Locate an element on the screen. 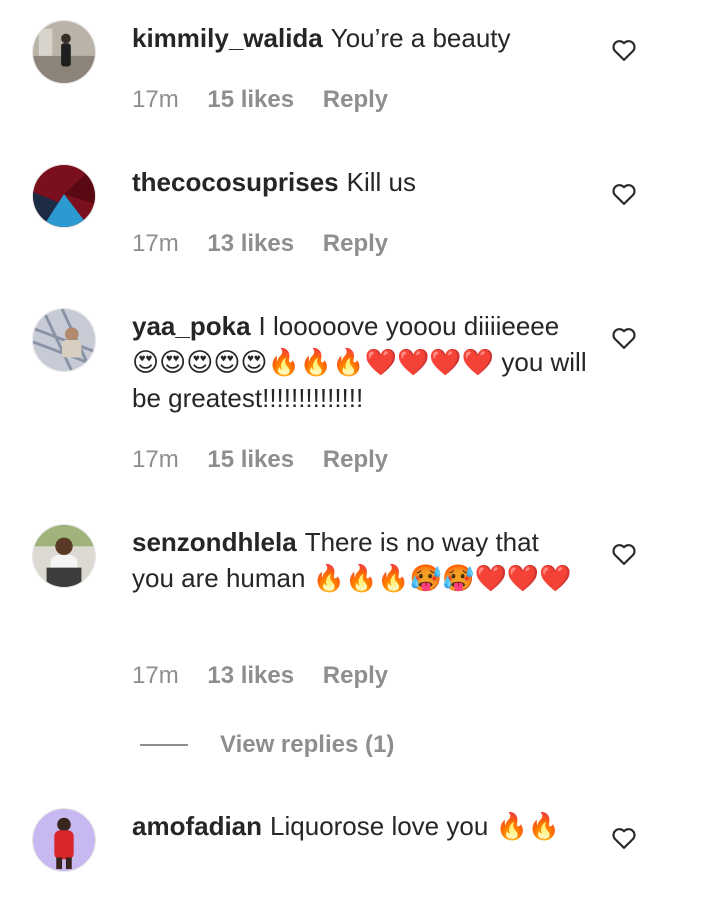 This screenshot has height=907, width=720. comment-text: You’re a beauty is located at coordinates (420, 38).